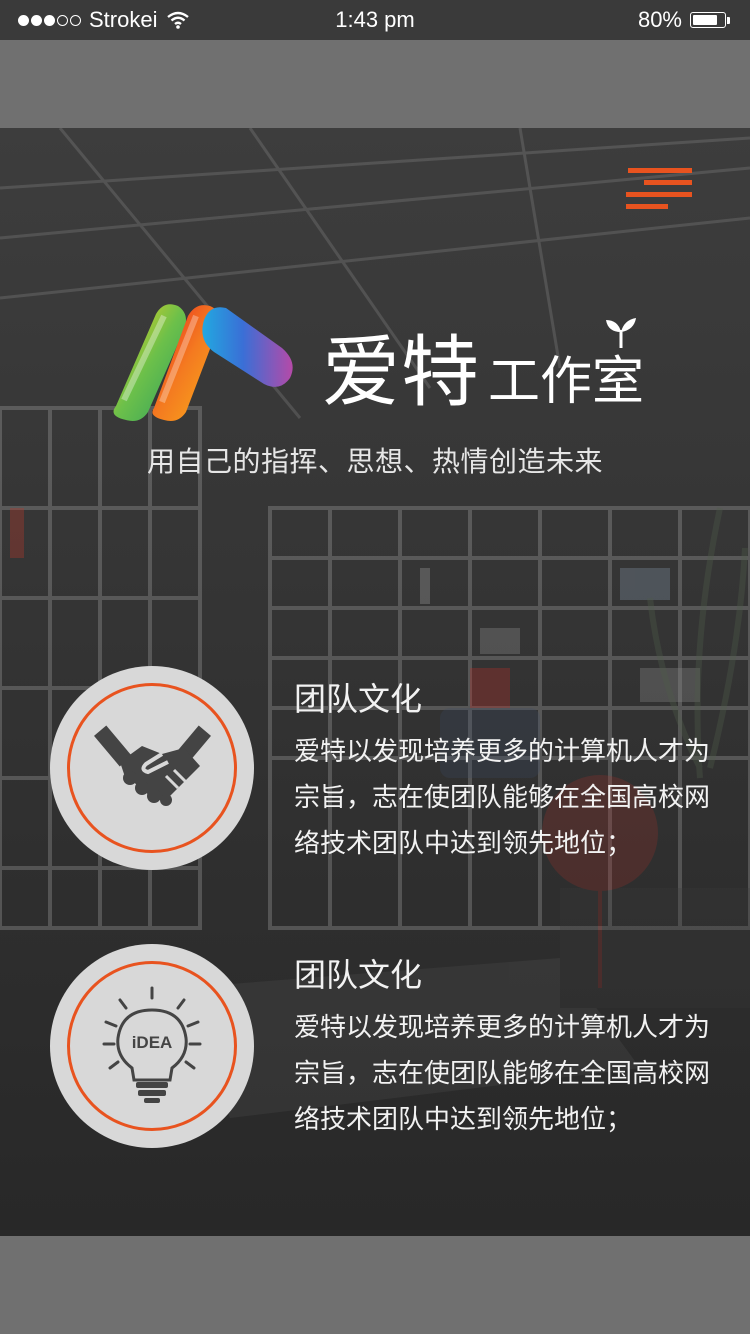 Image resolution: width=750 pixels, height=1334 pixels. Describe the element at coordinates (483, 366) in the screenshot. I see `brand-name: 爱特 工作室` at that location.